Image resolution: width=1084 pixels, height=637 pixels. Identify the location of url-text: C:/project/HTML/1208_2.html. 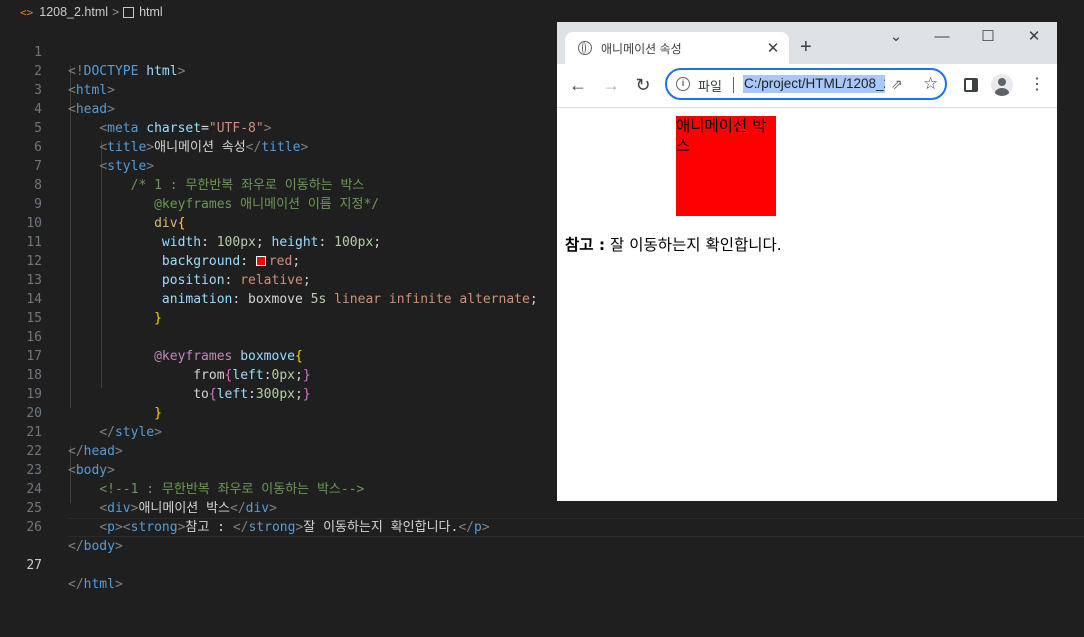
(814, 84).